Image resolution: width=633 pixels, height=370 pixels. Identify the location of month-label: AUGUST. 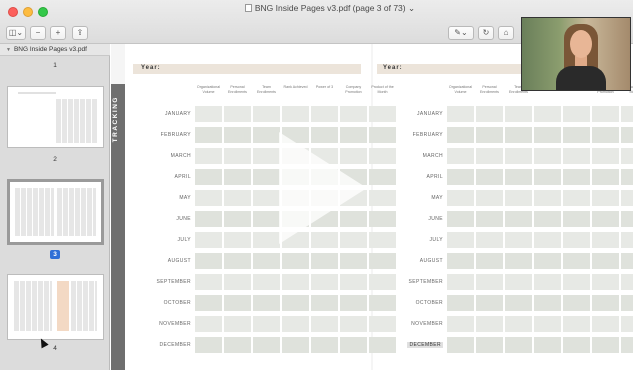
(431, 261).